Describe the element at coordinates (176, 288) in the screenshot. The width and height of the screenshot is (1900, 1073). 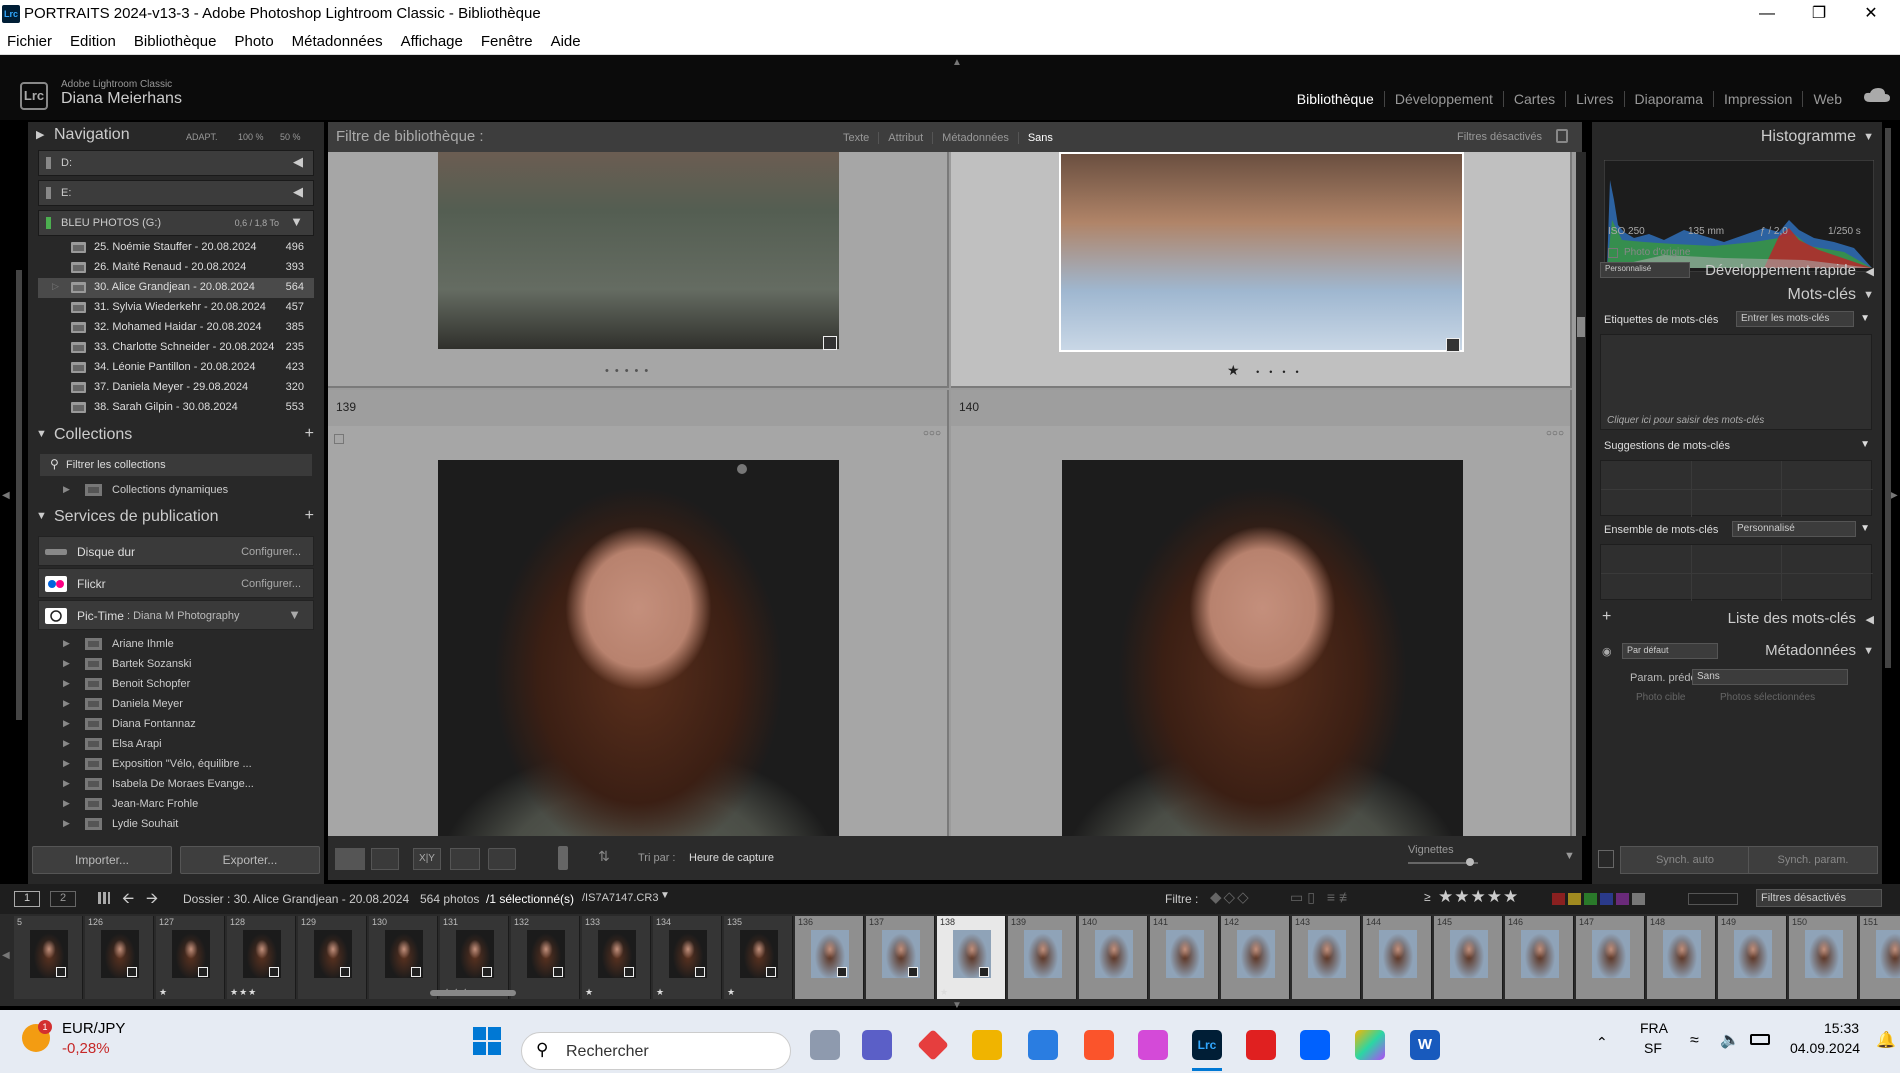
I see `folder-item-selected: ▷ 30. Alice Grandjean - 20.08.2024 564` at that location.